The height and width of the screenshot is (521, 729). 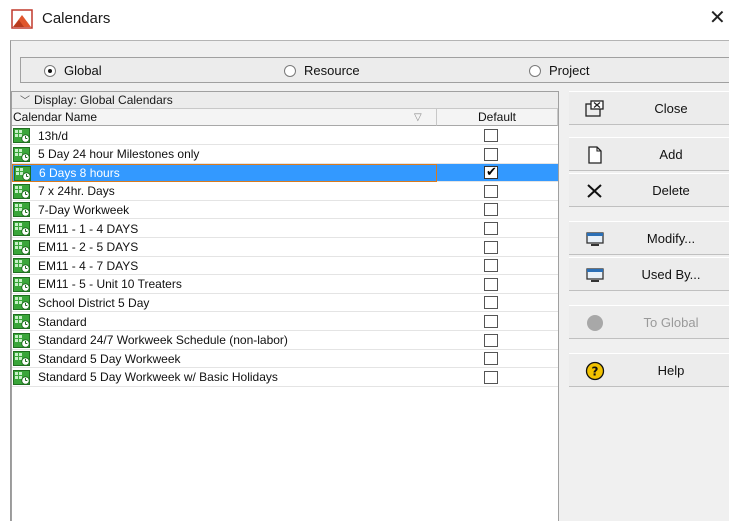 I want to click on calendar-name-cell: EM11 - 1 - 4 DAYS, so click(x=224, y=229).